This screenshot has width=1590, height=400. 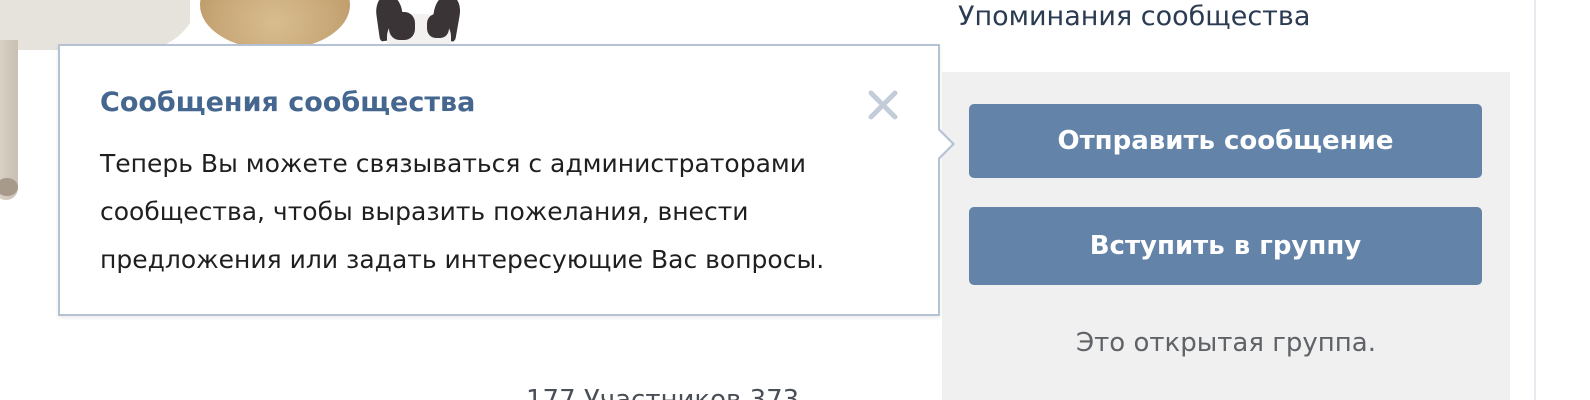 I want to click on join-group-button: Вступить в группу, so click(x=1225, y=246).